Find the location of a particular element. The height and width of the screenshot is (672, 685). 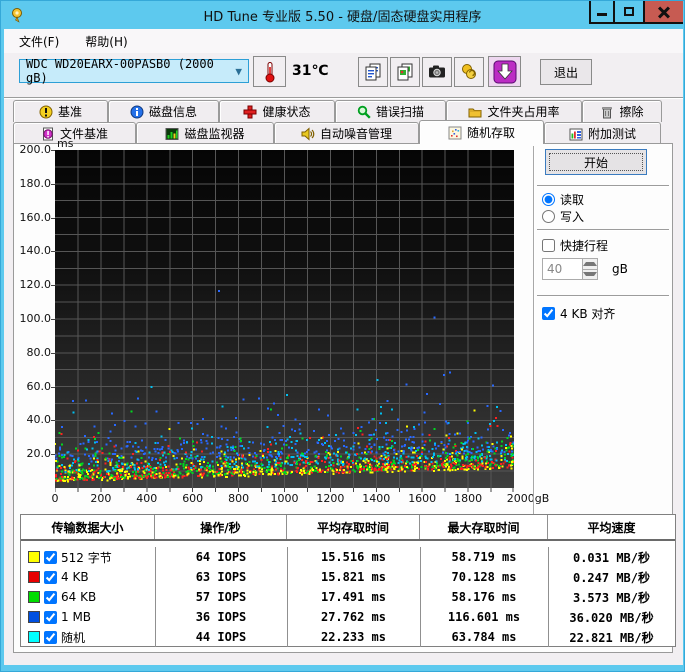

aam-icon is located at coordinates (308, 133).